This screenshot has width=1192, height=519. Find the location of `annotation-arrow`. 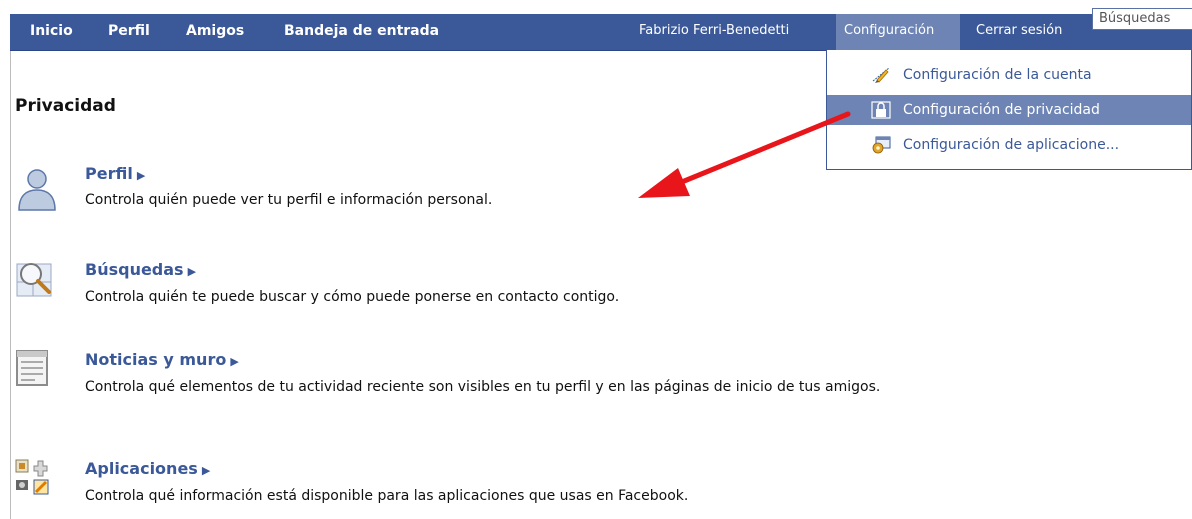

annotation-arrow is located at coordinates (744, 154).